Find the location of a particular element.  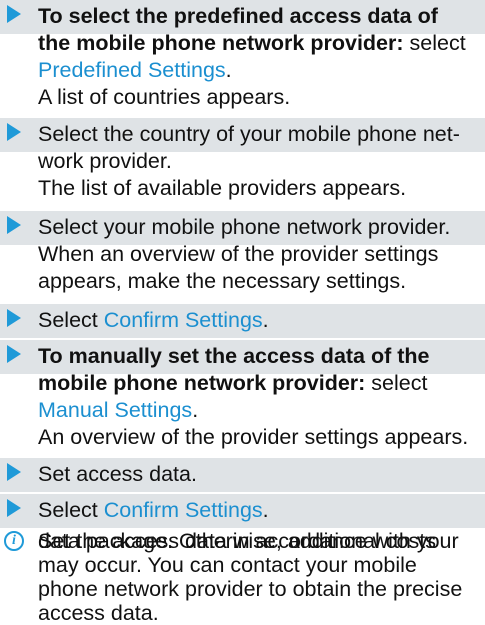

step-text-continued: appears, make the necessary settings. is located at coordinates (222, 281).